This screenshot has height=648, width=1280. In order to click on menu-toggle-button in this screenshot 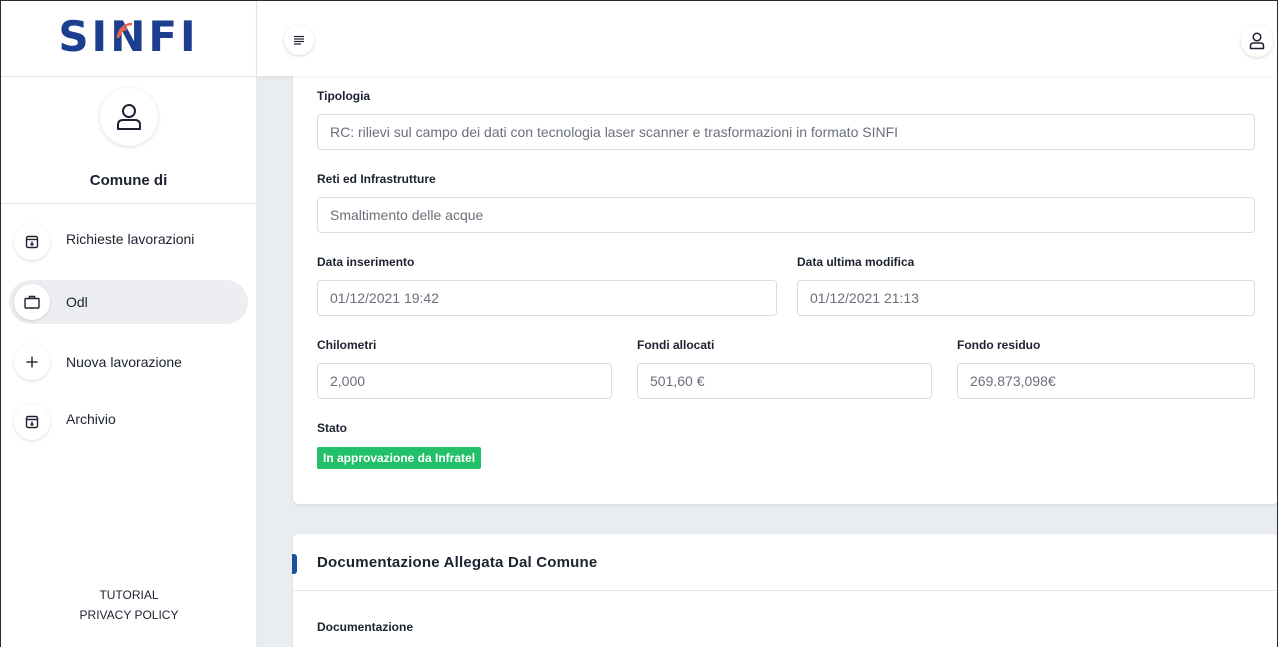, I will do `click(299, 40)`.